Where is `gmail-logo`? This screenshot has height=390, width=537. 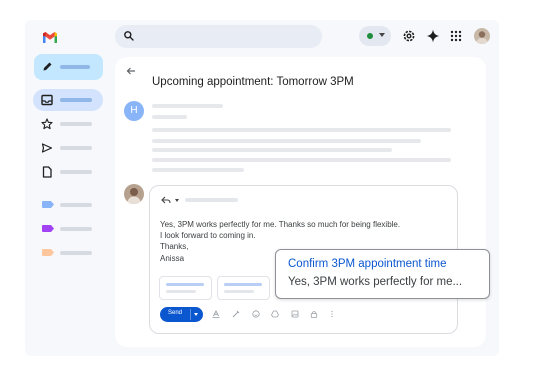
gmail-logo is located at coordinates (50, 37).